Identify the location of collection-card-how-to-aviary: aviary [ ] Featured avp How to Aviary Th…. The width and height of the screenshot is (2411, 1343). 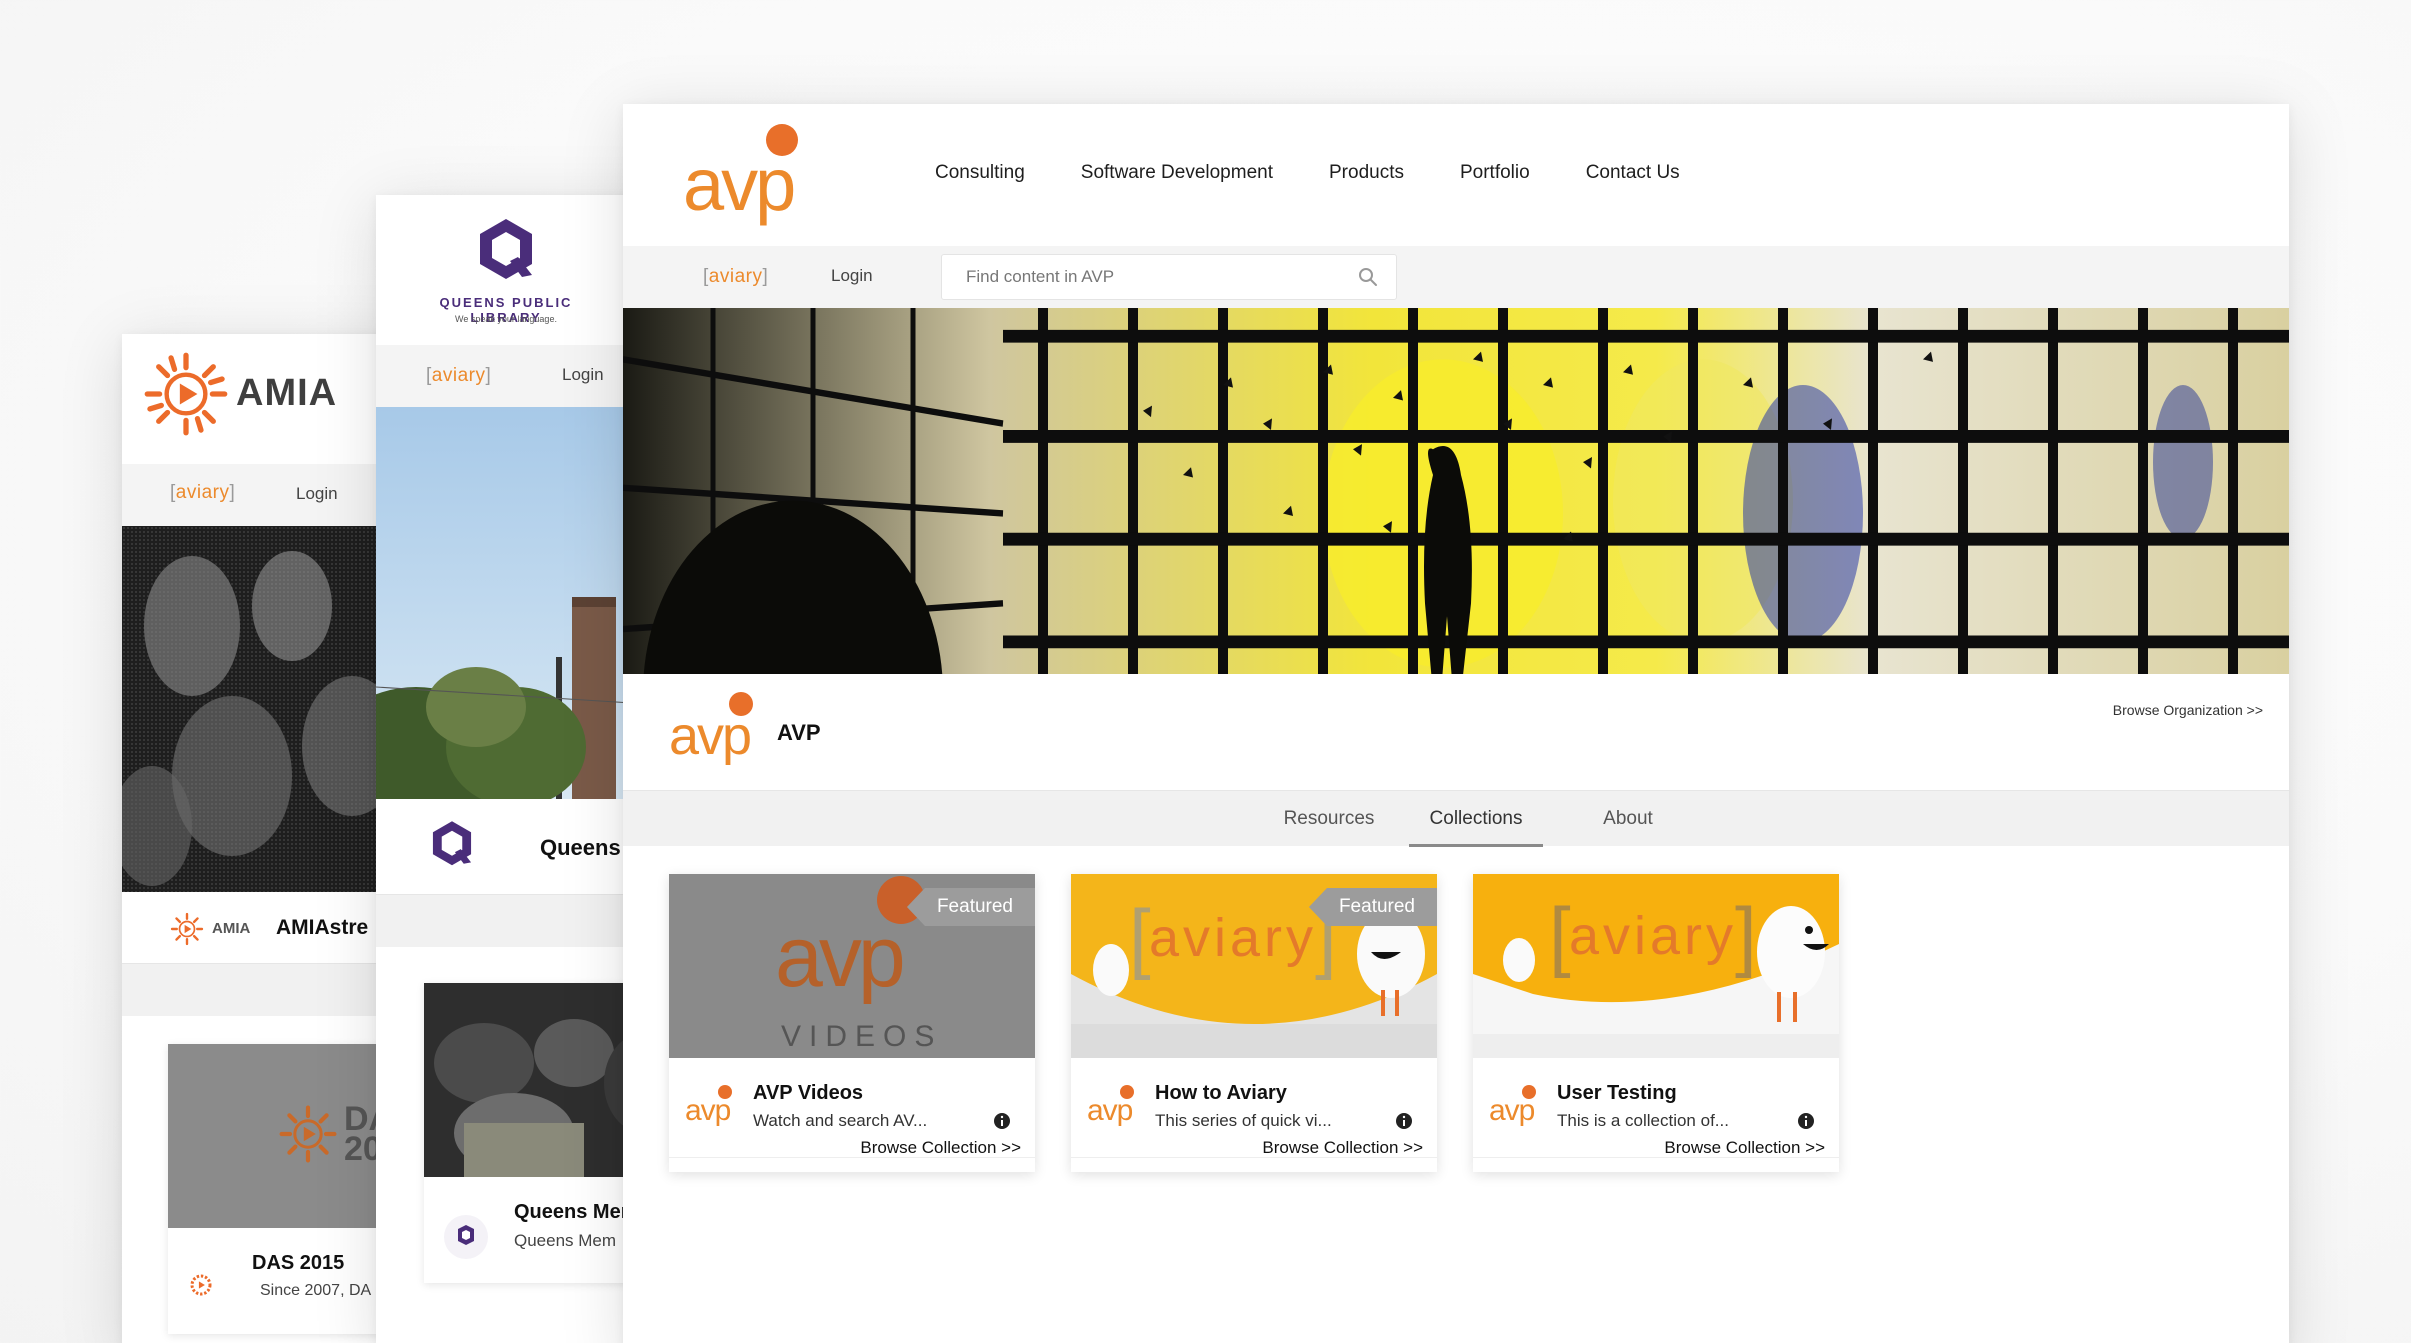
(1254, 1023).